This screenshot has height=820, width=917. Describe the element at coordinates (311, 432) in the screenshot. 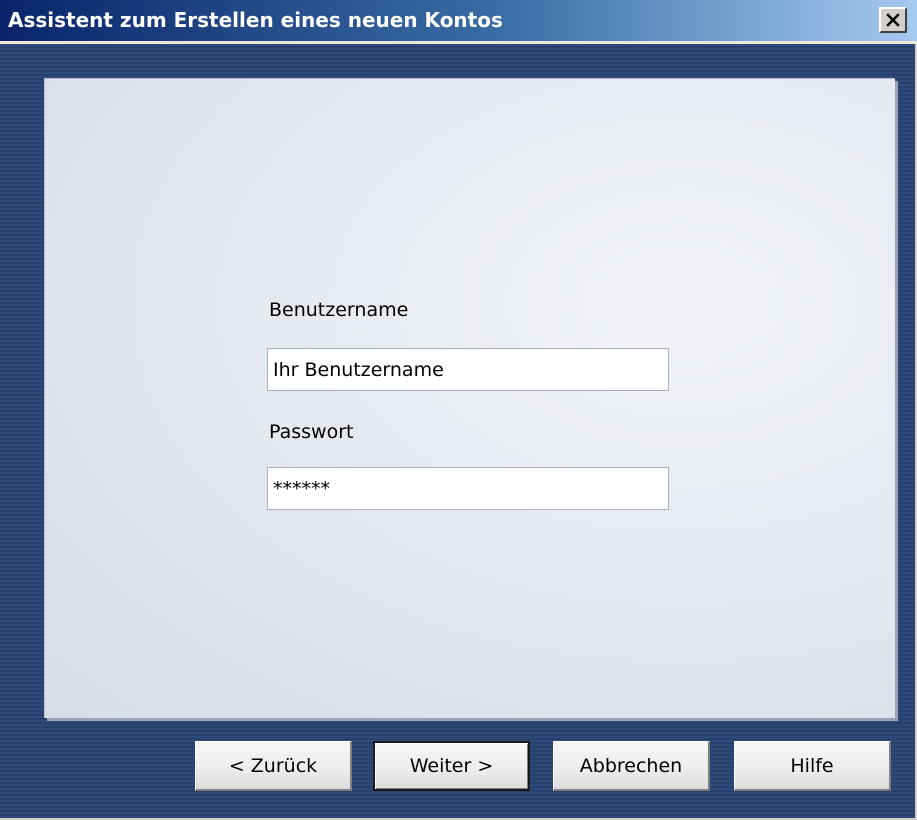

I see `password-label: Passwort` at that location.